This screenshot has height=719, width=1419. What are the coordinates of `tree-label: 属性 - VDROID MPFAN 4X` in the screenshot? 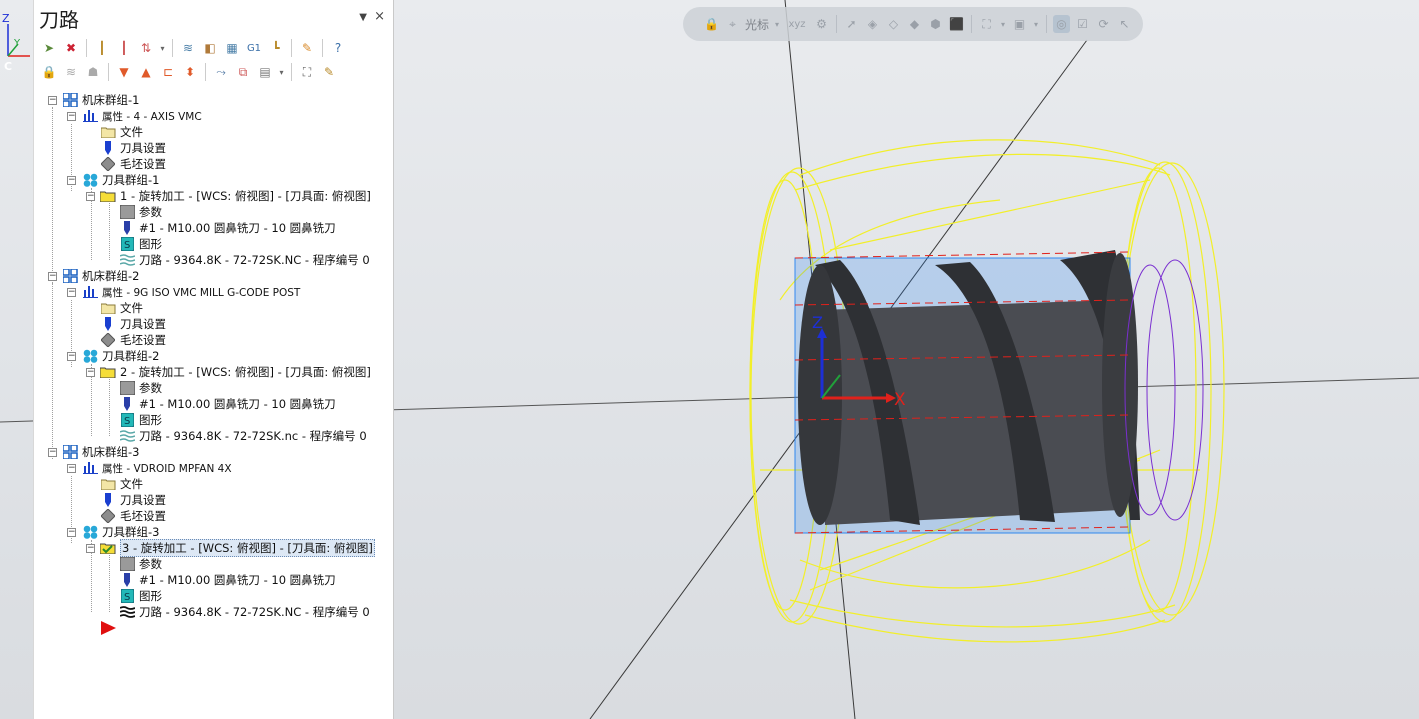 It's located at (167, 468).